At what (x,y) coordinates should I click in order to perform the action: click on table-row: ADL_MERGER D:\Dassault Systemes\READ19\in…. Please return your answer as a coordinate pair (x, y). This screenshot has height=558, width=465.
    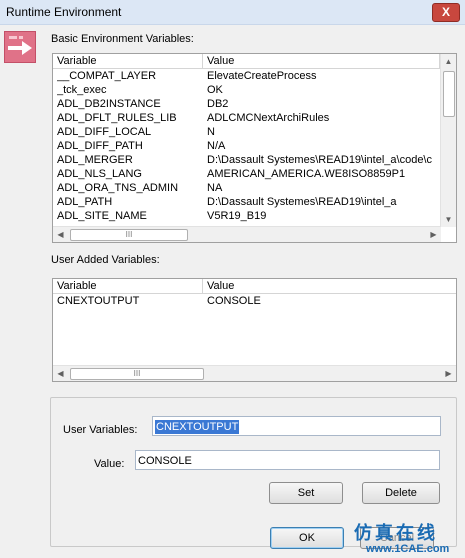
    Looking at the image, I should click on (254, 160).